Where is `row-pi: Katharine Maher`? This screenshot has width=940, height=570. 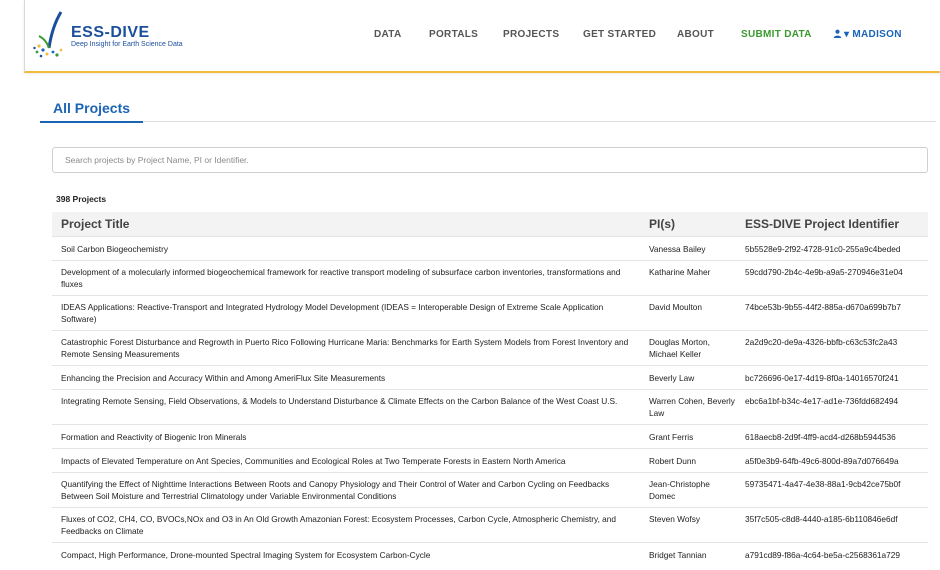 row-pi: Katharine Maher is located at coordinates (680, 272).